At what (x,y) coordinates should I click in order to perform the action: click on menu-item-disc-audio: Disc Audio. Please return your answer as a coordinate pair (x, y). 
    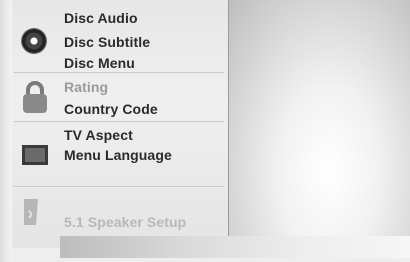
    Looking at the image, I should click on (101, 18).